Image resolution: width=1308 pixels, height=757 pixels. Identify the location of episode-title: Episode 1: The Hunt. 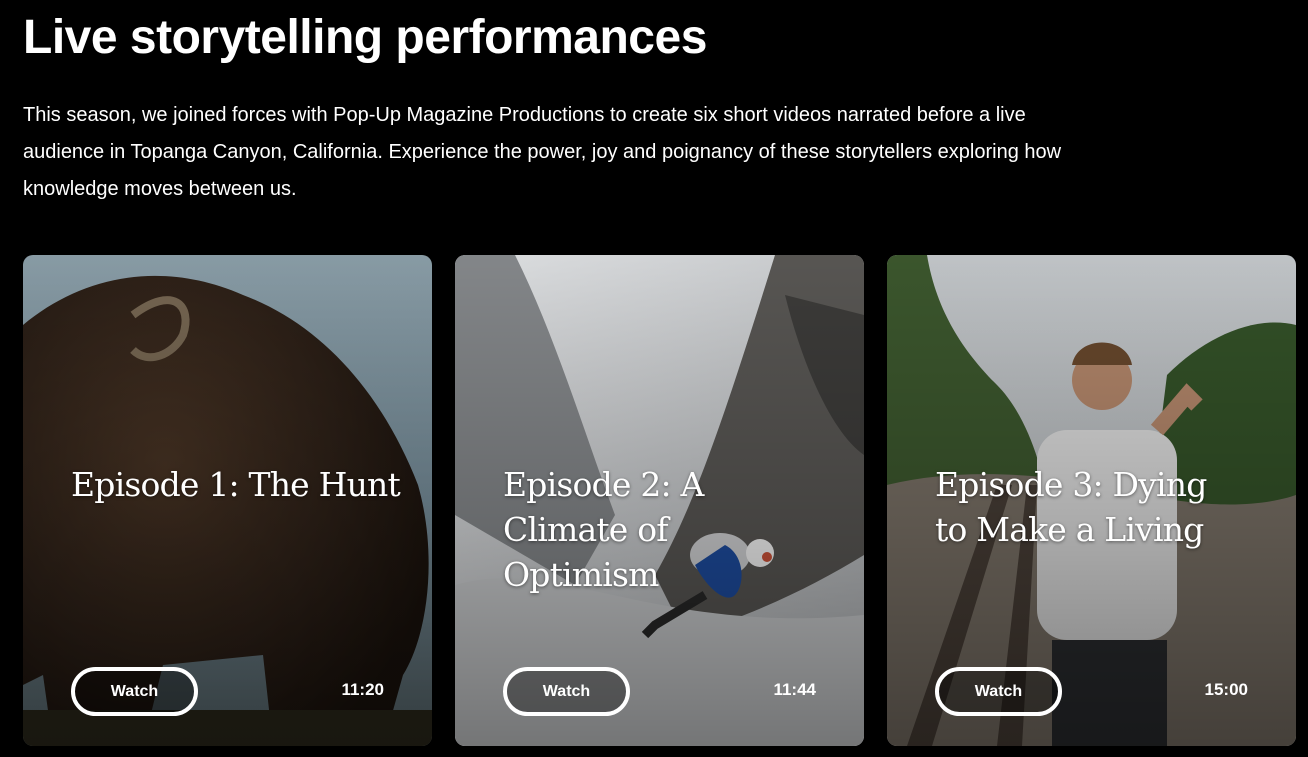
(236, 484).